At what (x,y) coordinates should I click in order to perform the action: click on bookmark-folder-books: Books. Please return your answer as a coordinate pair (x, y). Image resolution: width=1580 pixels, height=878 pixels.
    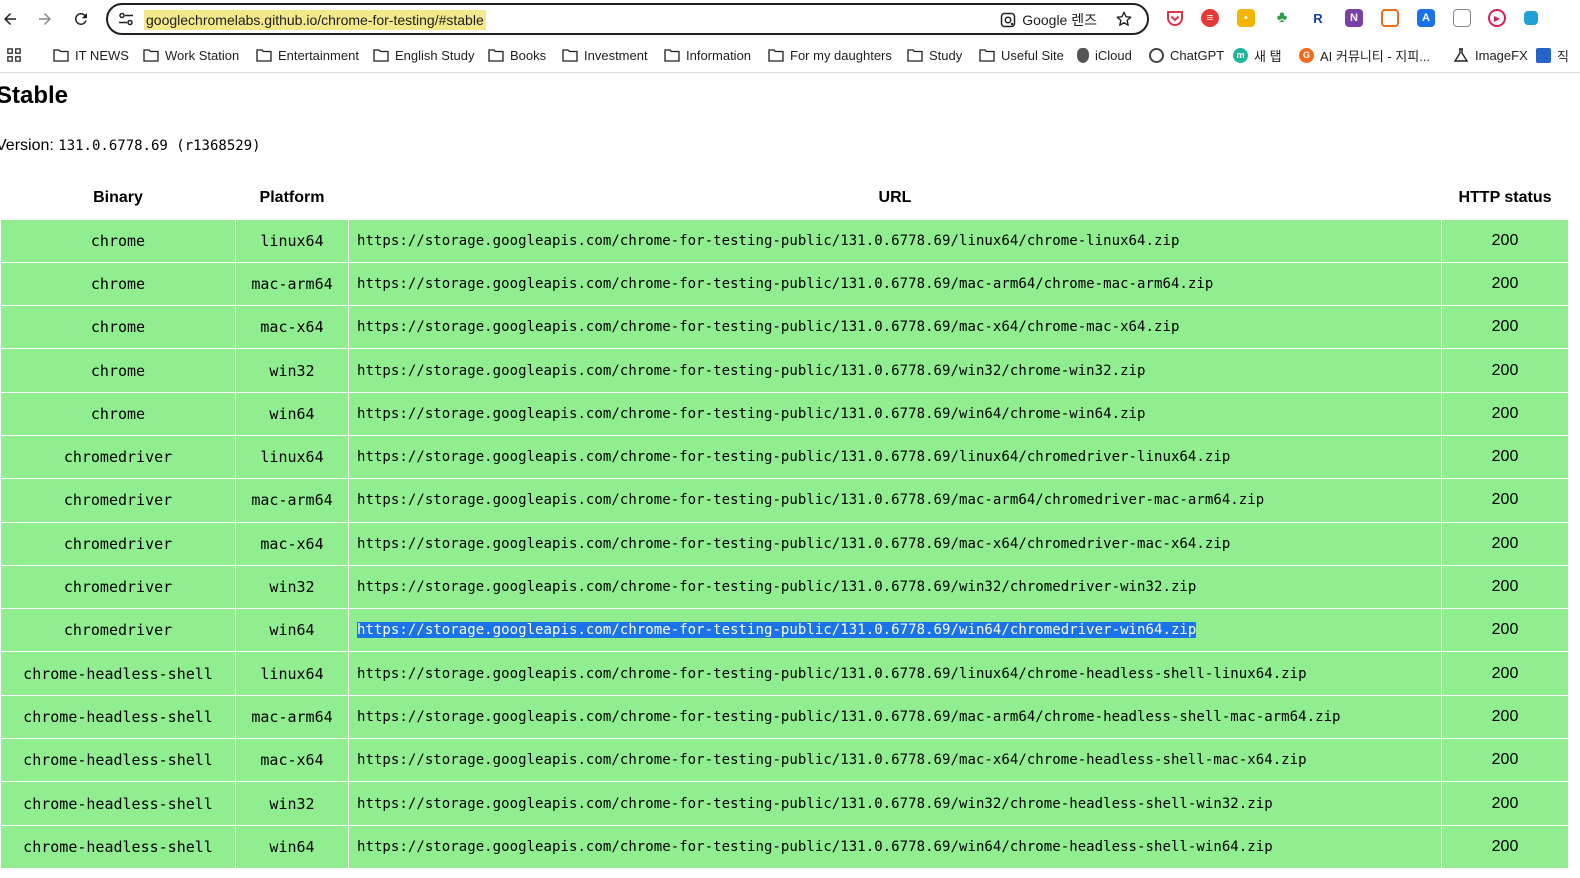
    Looking at the image, I should click on (517, 55).